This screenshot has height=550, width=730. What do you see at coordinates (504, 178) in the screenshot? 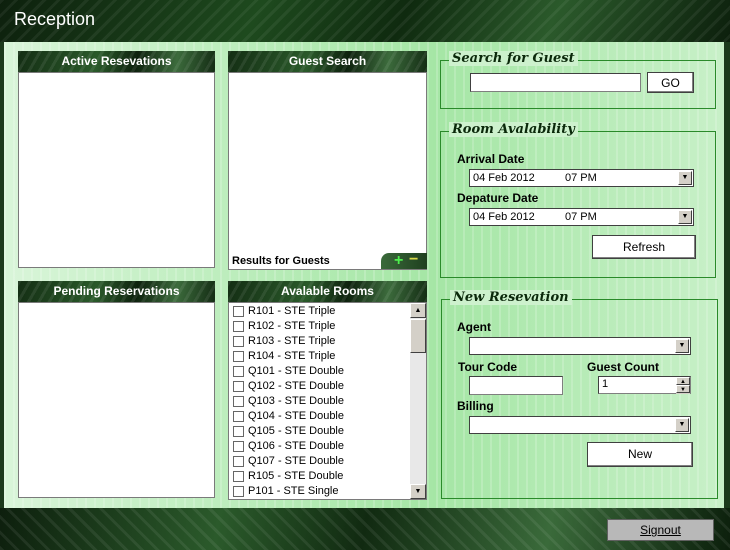
I see `arrival-date-value: 04 Feb 2012` at bounding box center [504, 178].